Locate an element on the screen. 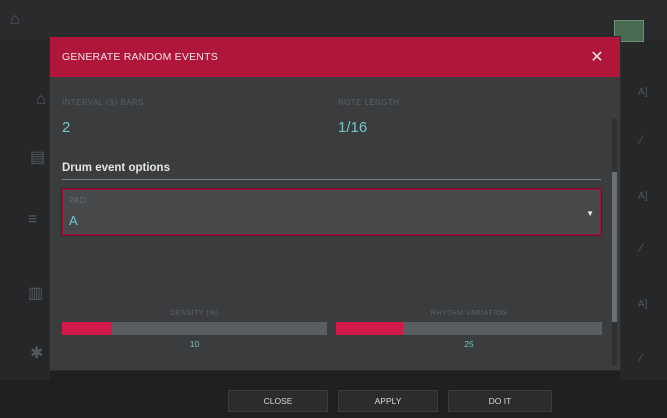 Image resolution: width=667 pixels, height=418 pixels. caret-down-icon: ▼ is located at coordinates (590, 213).